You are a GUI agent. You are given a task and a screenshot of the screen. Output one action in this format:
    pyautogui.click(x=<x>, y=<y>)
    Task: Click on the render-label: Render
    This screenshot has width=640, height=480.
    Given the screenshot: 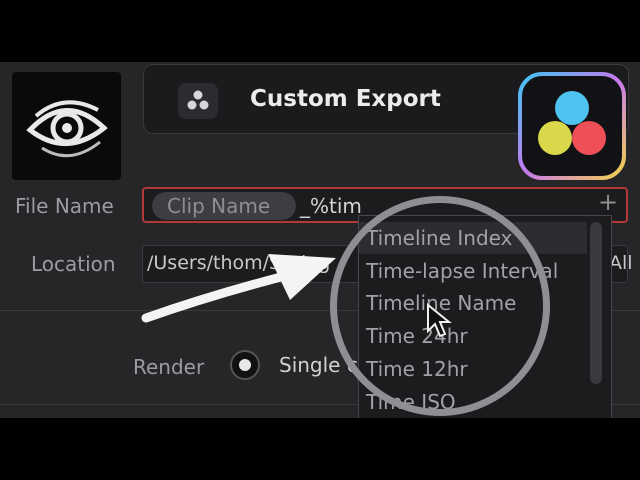 What is the action you would take?
    pyautogui.click(x=169, y=367)
    